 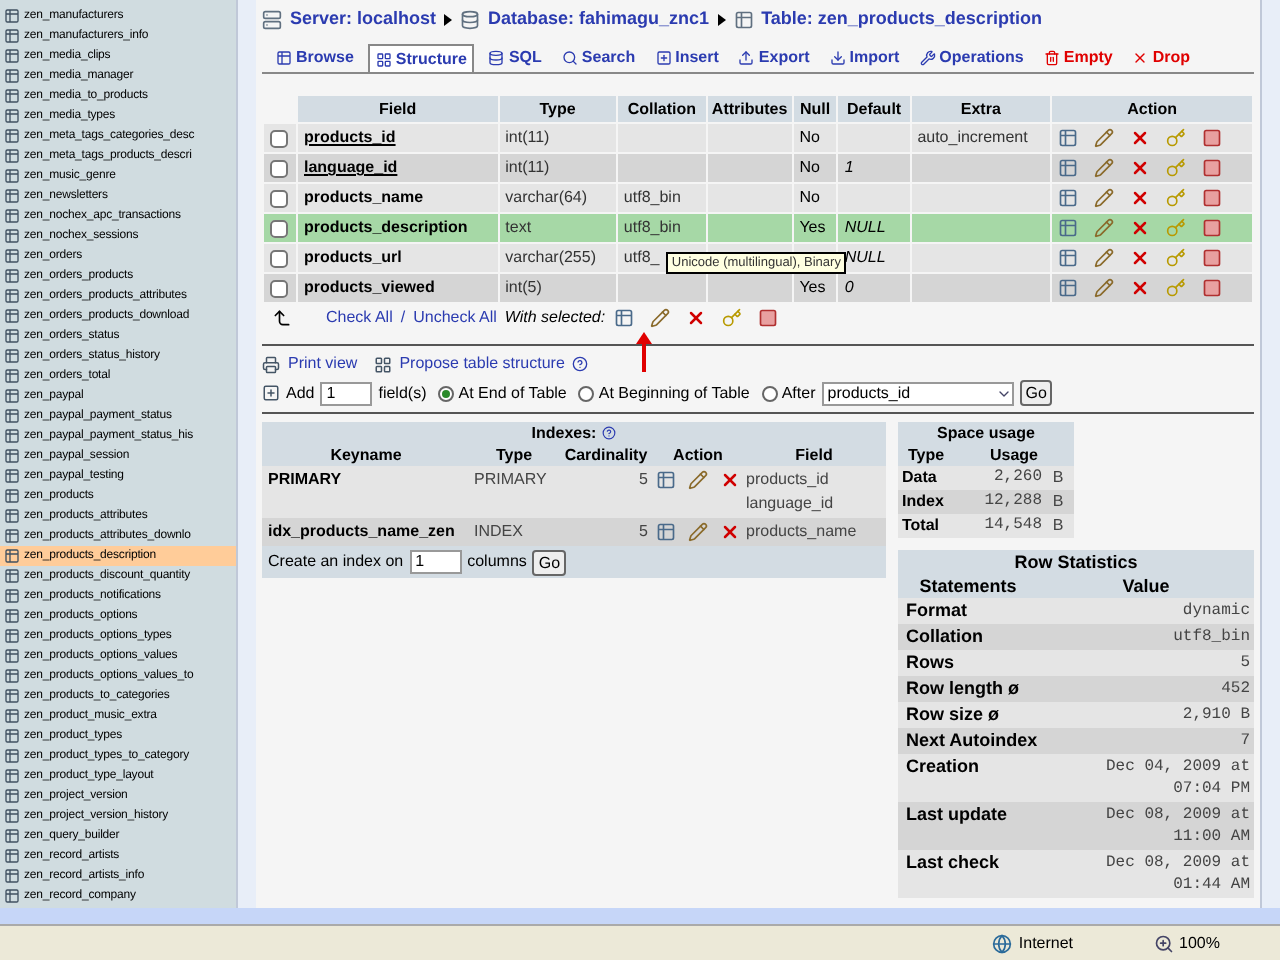 What do you see at coordinates (482, 364) in the screenshot?
I see `propose-structure-link: Propose table structure` at bounding box center [482, 364].